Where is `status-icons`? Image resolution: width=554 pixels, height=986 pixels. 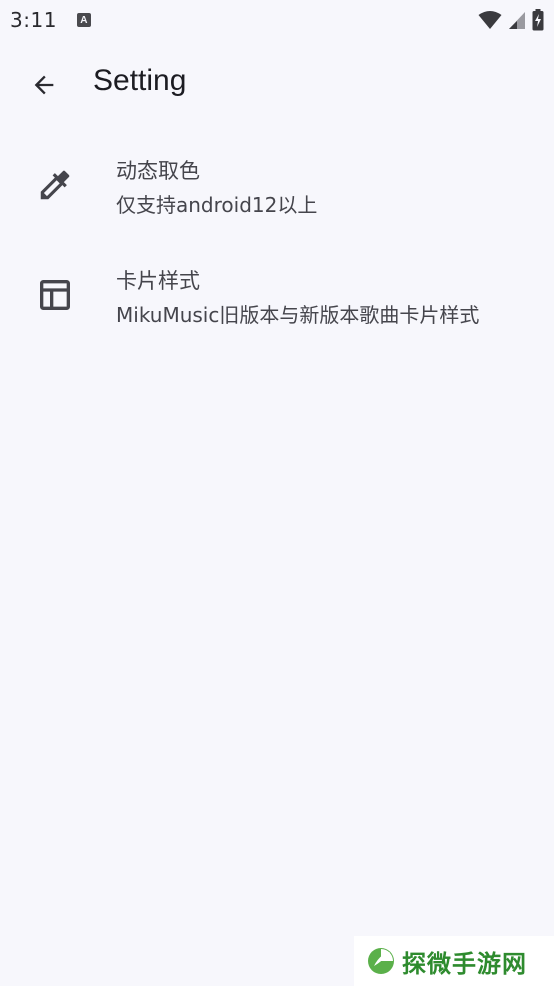 status-icons is located at coordinates (511, 20).